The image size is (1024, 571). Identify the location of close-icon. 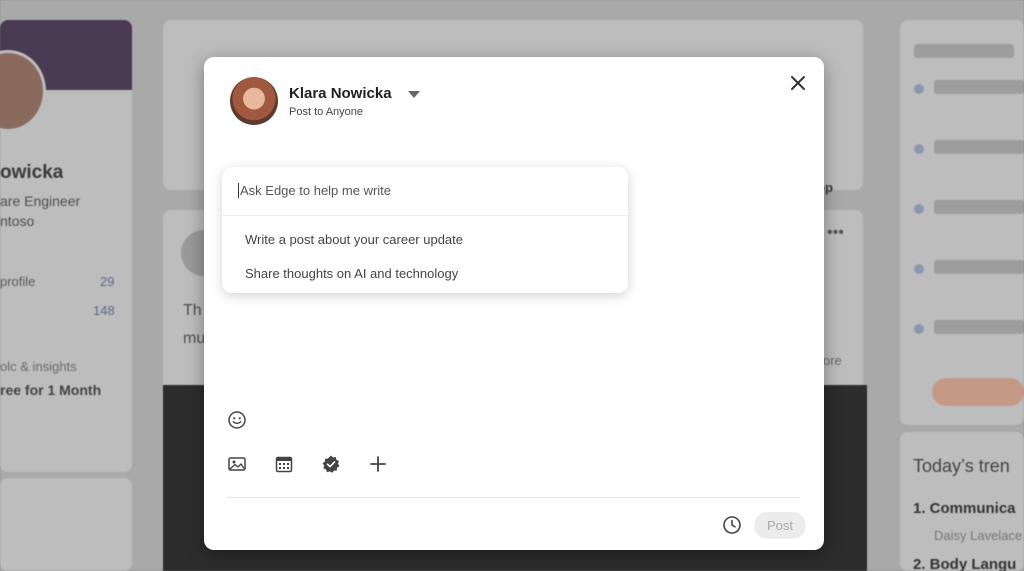
(798, 83).